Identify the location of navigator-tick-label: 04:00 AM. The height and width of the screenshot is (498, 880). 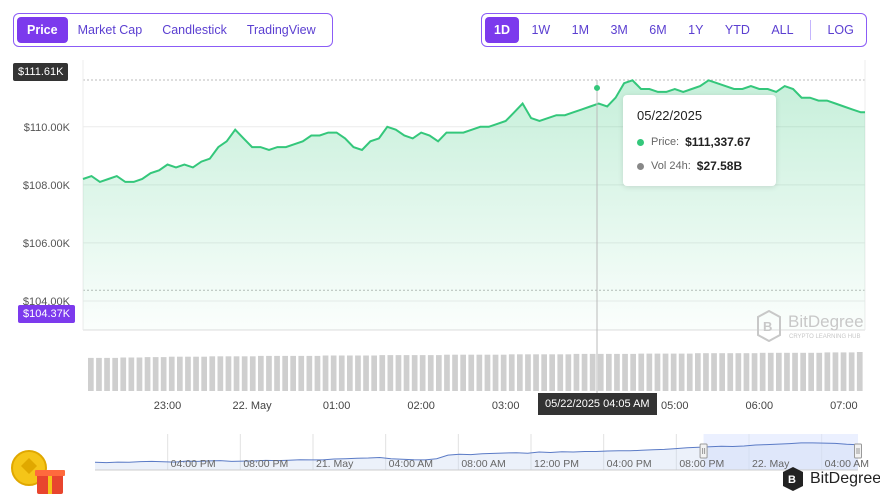
(411, 464).